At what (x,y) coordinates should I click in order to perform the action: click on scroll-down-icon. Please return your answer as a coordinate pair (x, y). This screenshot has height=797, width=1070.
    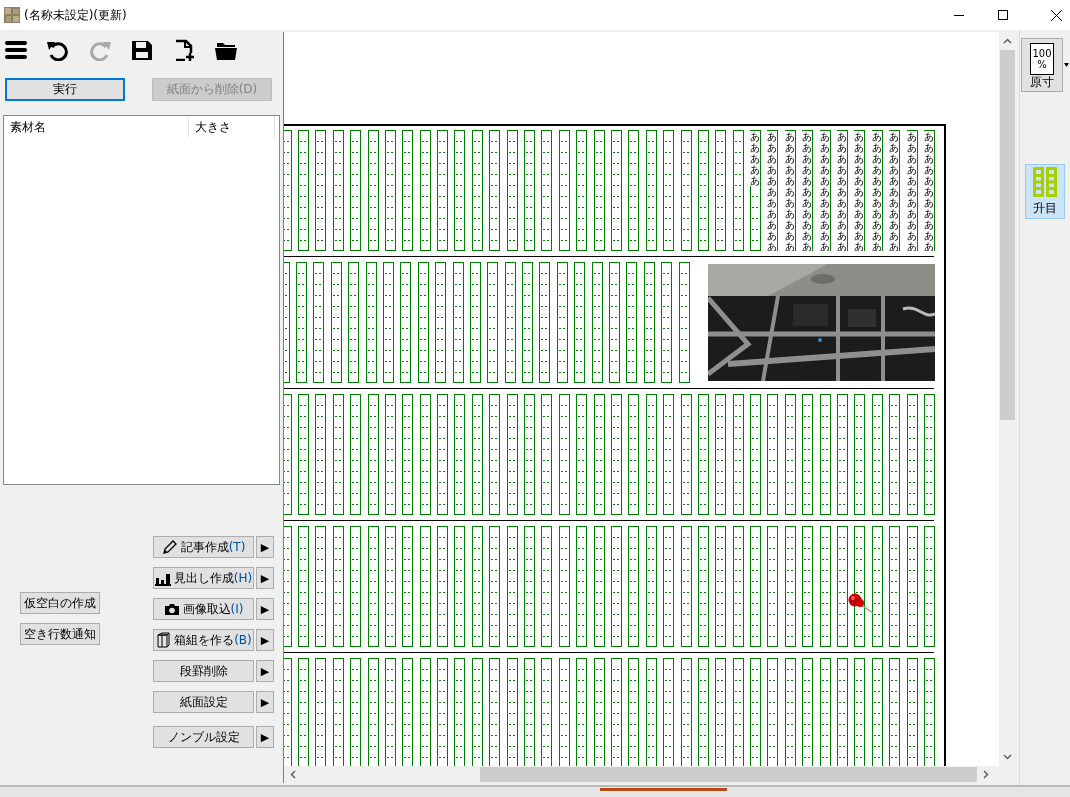
    Looking at the image, I should click on (1007, 757).